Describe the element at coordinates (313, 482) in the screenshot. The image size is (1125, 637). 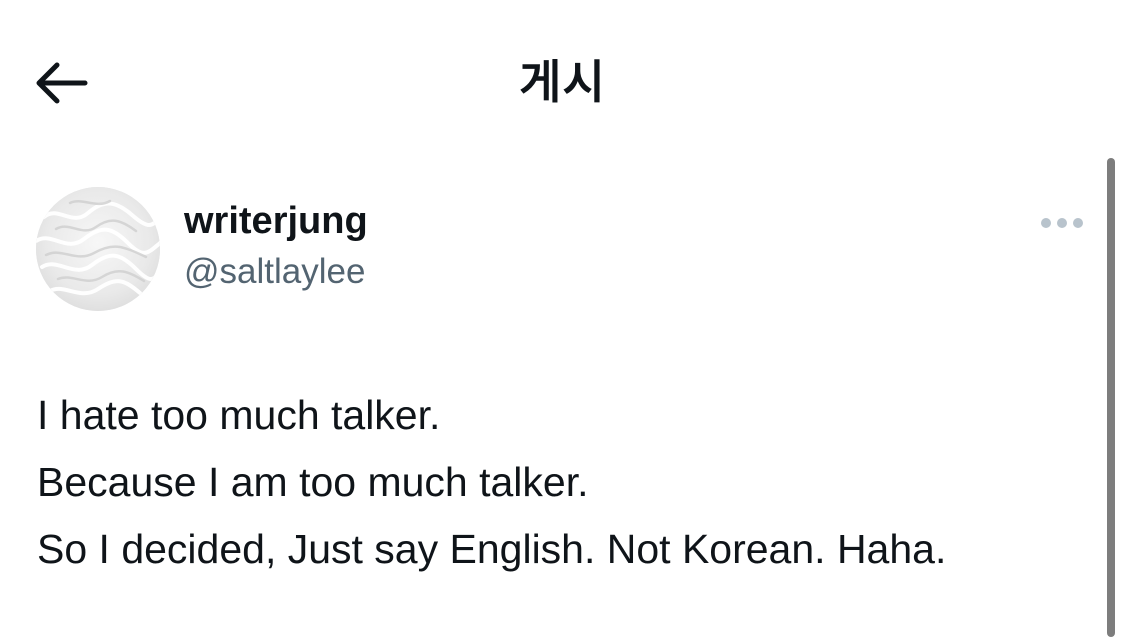
I see `post-text-line: Because I am too much talker.` at that location.